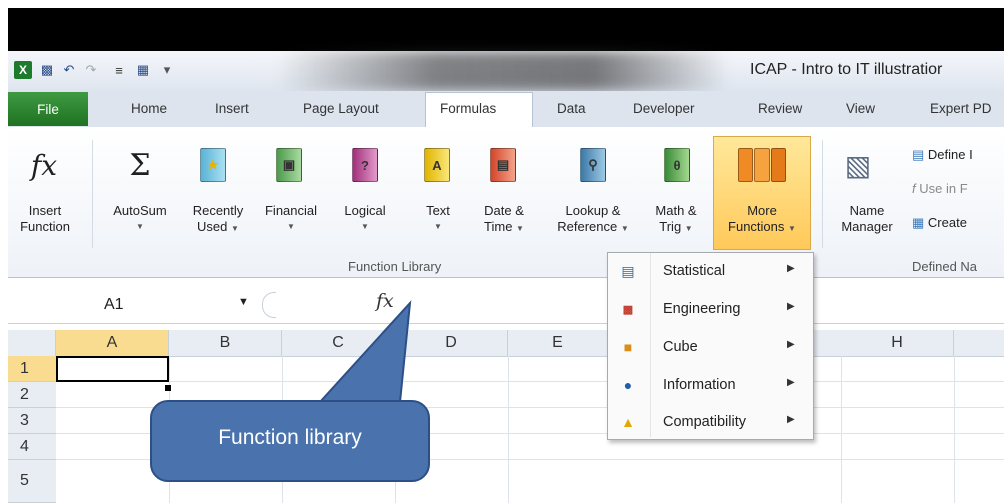 The height and width of the screenshot is (503, 1004). What do you see at coordinates (699, 385) in the screenshot?
I see `menu-item-label: Information` at bounding box center [699, 385].